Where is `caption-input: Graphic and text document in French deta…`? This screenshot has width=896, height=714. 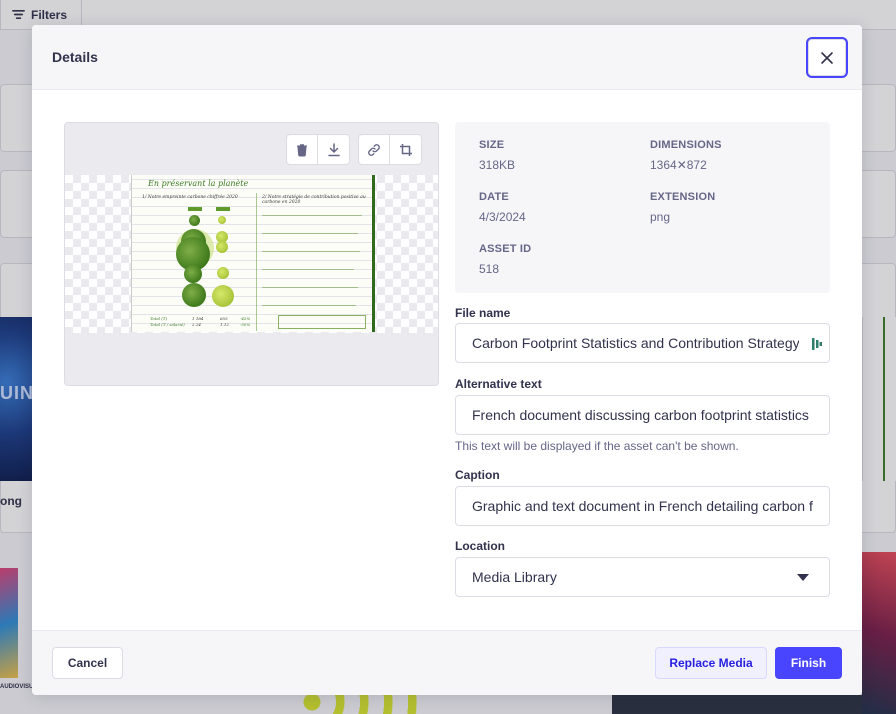 caption-input: Graphic and text document in French deta… is located at coordinates (642, 506).